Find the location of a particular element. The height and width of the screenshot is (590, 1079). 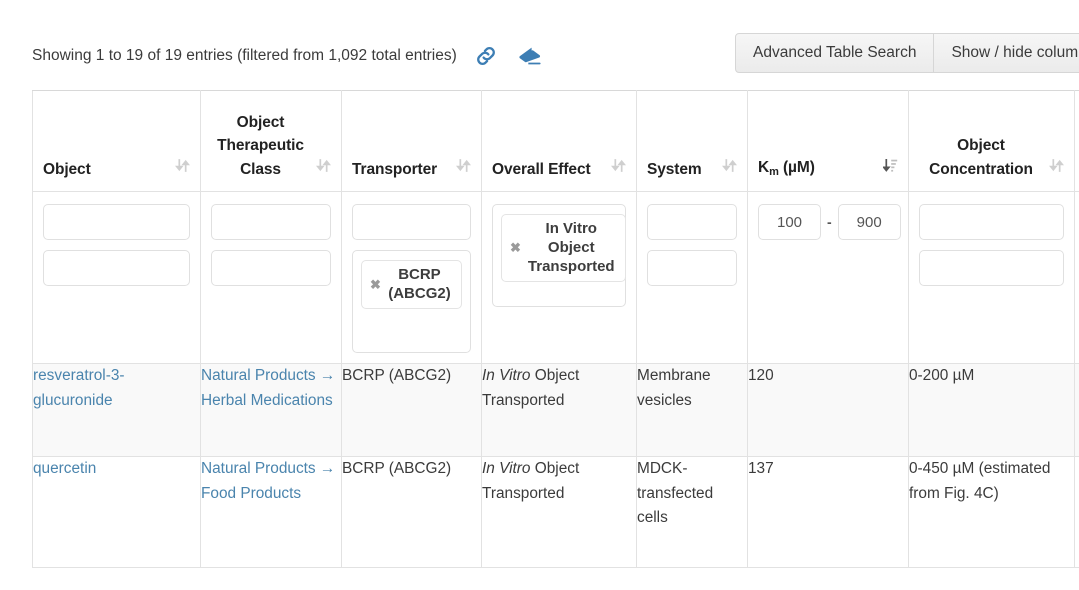

therapeutic-class-link: Natural Products → Food Products is located at coordinates (268, 481).